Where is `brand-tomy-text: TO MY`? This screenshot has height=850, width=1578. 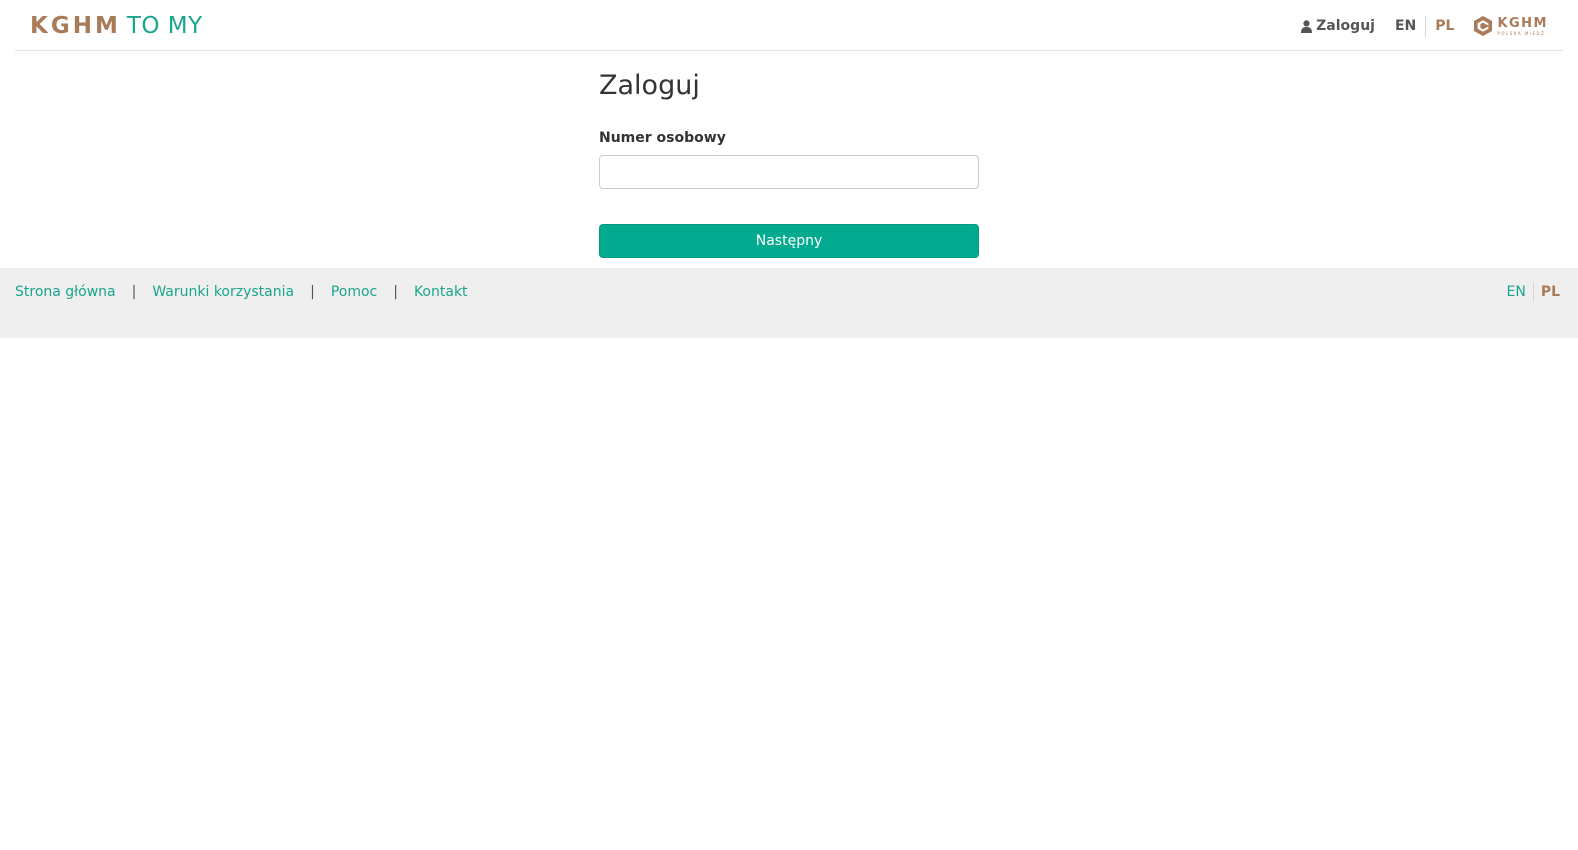
brand-tomy-text: TO MY is located at coordinates (164, 26).